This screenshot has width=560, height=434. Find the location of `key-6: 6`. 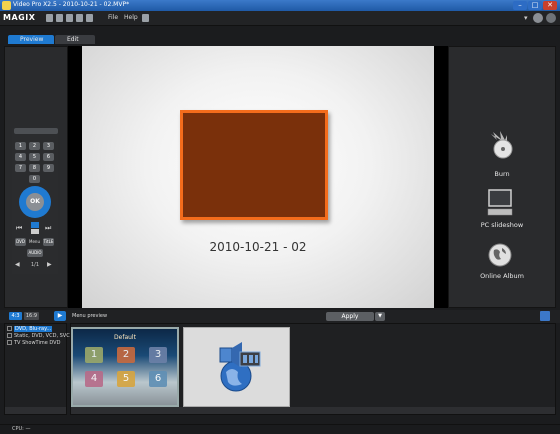

key-6: 6 is located at coordinates (48, 157).